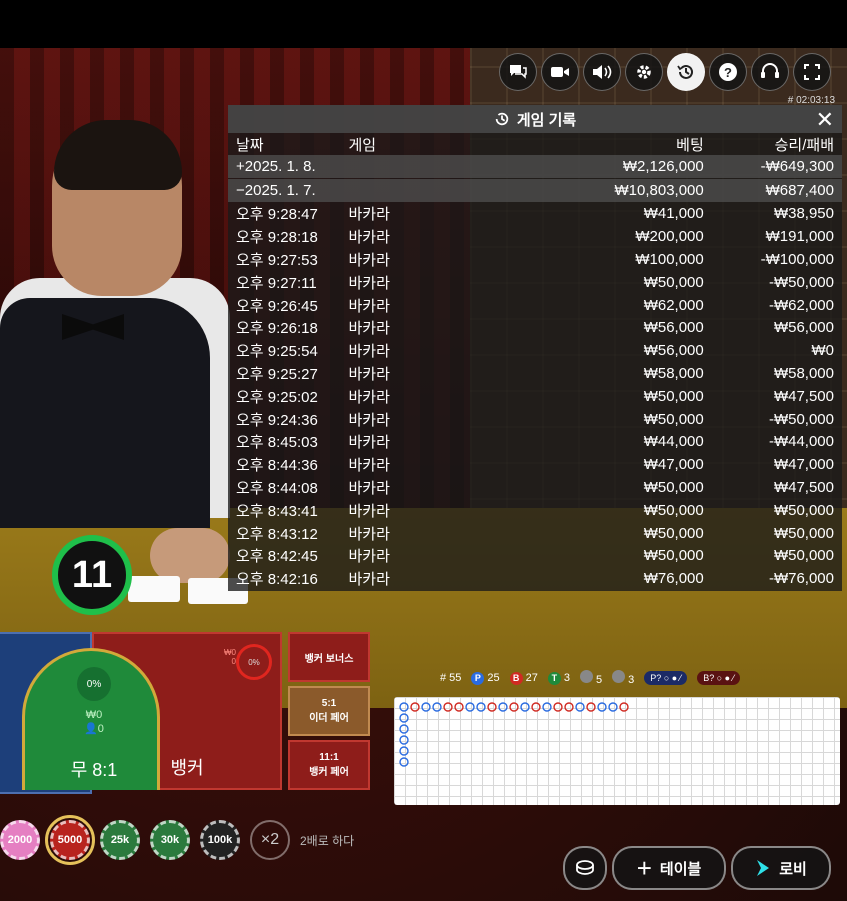  I want to click on chip-selected: 5000, so click(70, 840).